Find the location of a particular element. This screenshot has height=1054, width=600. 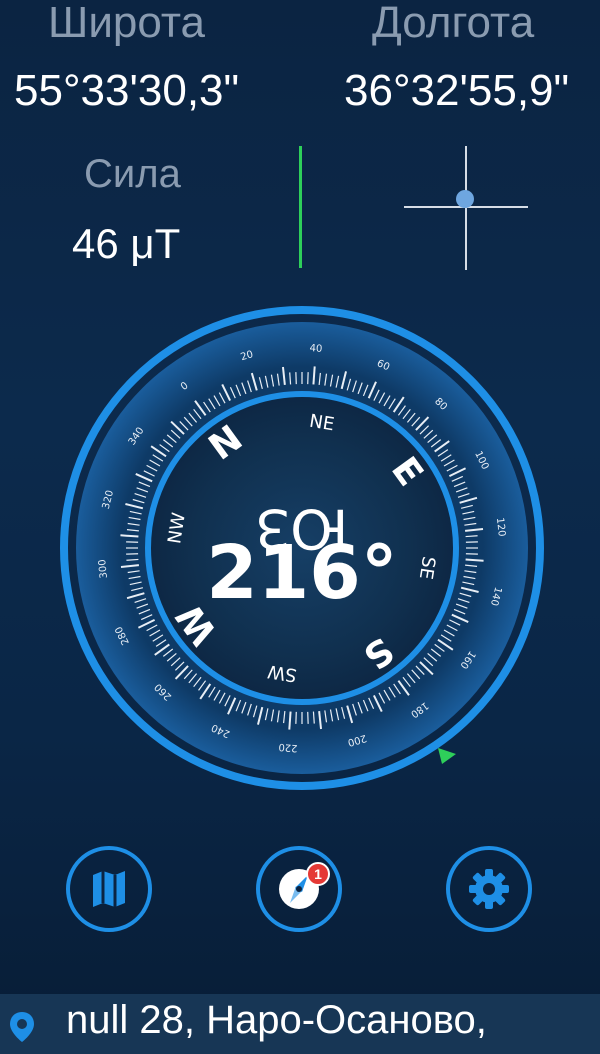

degree-label: 300 is located at coordinates (103, 569).